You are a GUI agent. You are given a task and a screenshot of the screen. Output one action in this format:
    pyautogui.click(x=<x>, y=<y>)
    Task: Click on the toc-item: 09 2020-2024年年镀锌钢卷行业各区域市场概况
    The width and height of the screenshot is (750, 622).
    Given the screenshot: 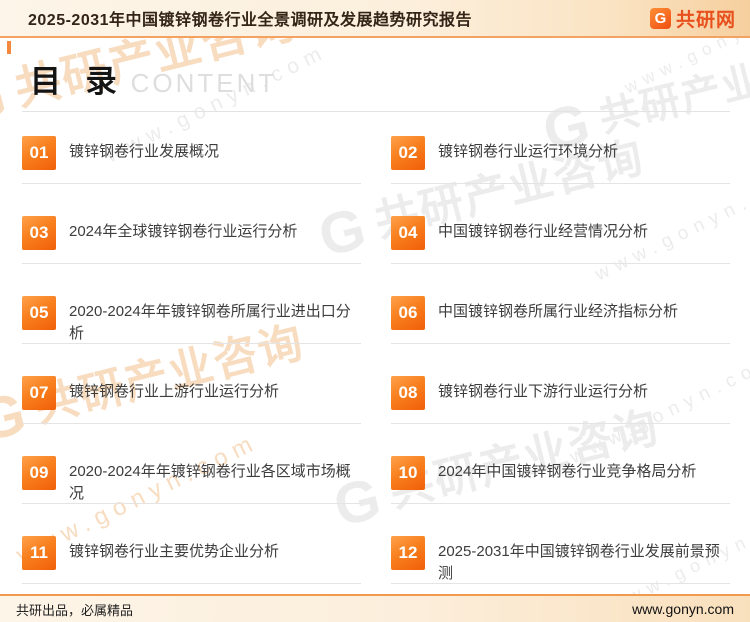 What is the action you would take?
    pyautogui.click(x=191, y=496)
    